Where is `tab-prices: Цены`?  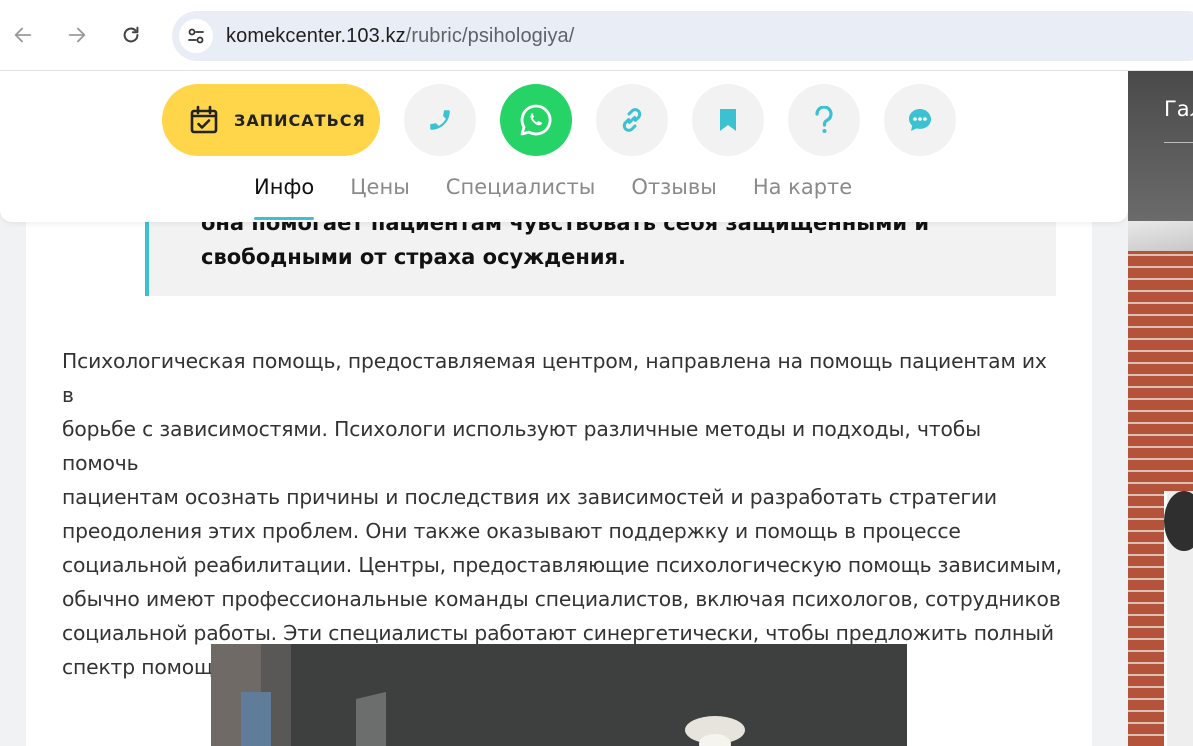
tab-prices: Цены is located at coordinates (380, 193).